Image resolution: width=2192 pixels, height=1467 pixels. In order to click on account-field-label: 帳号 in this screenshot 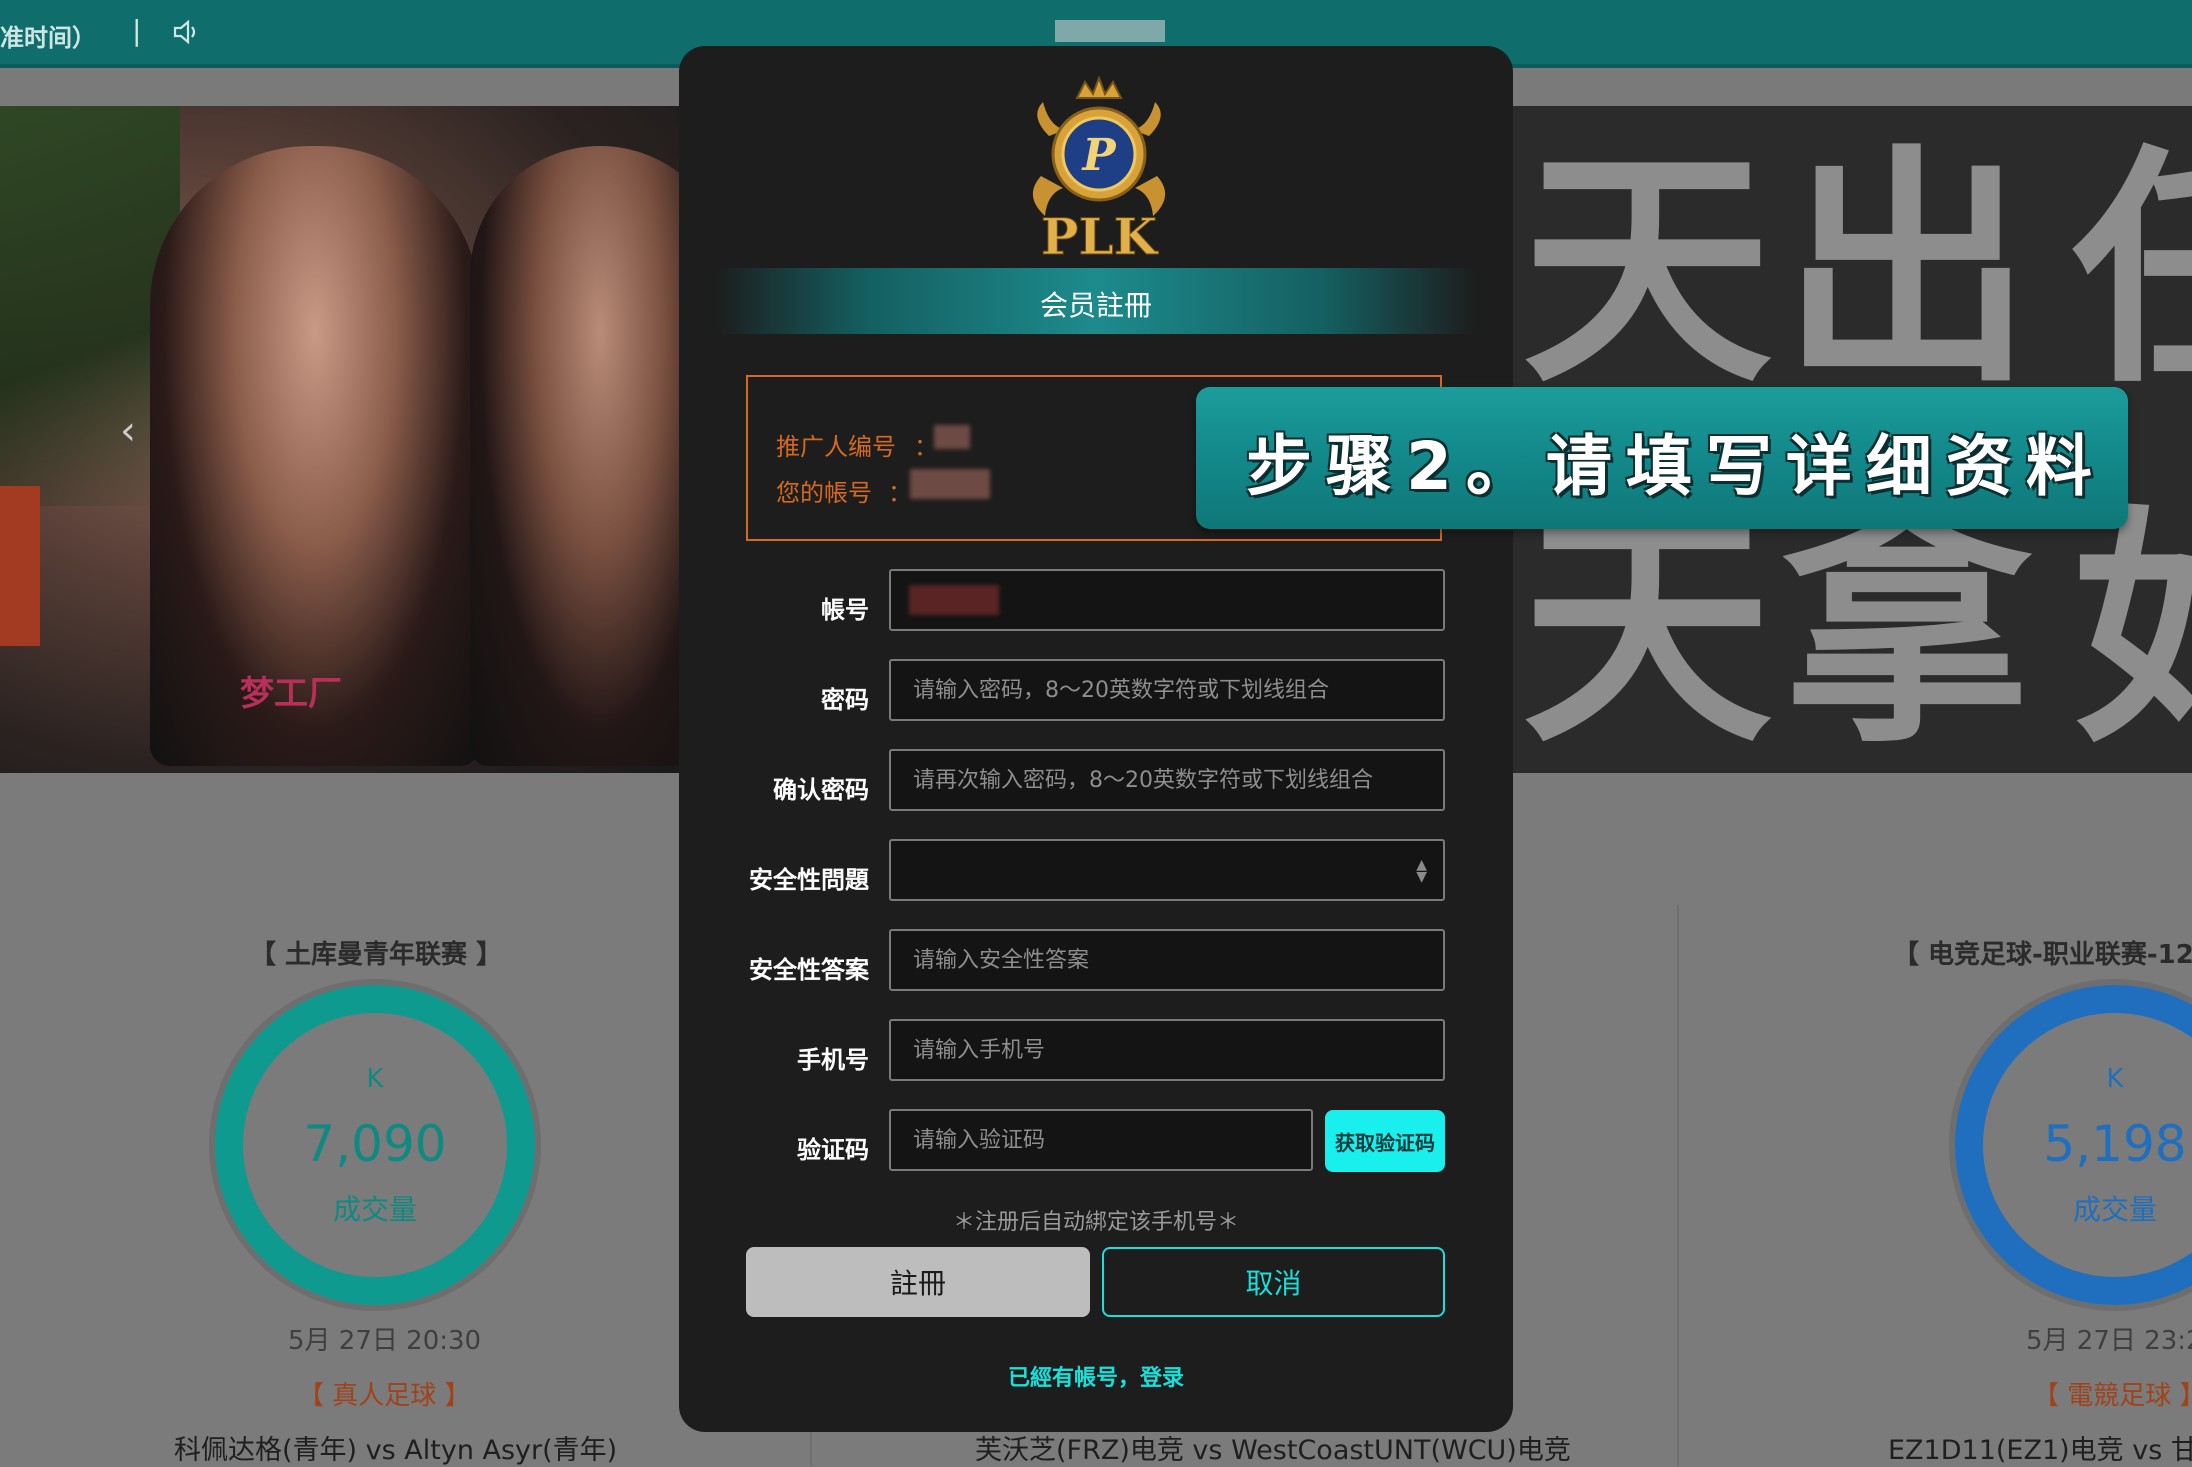, I will do `click(845, 610)`.